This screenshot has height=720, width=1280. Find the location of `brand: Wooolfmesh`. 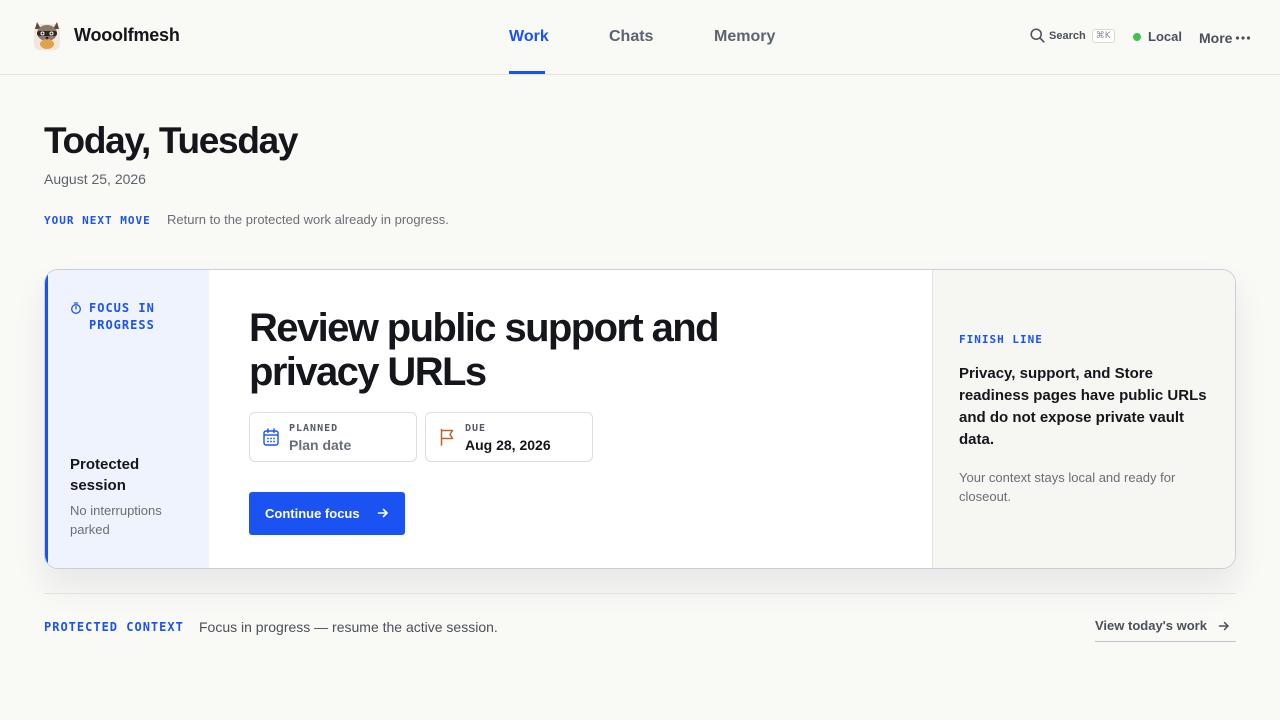

brand: Wooolfmesh is located at coordinates (105, 35).